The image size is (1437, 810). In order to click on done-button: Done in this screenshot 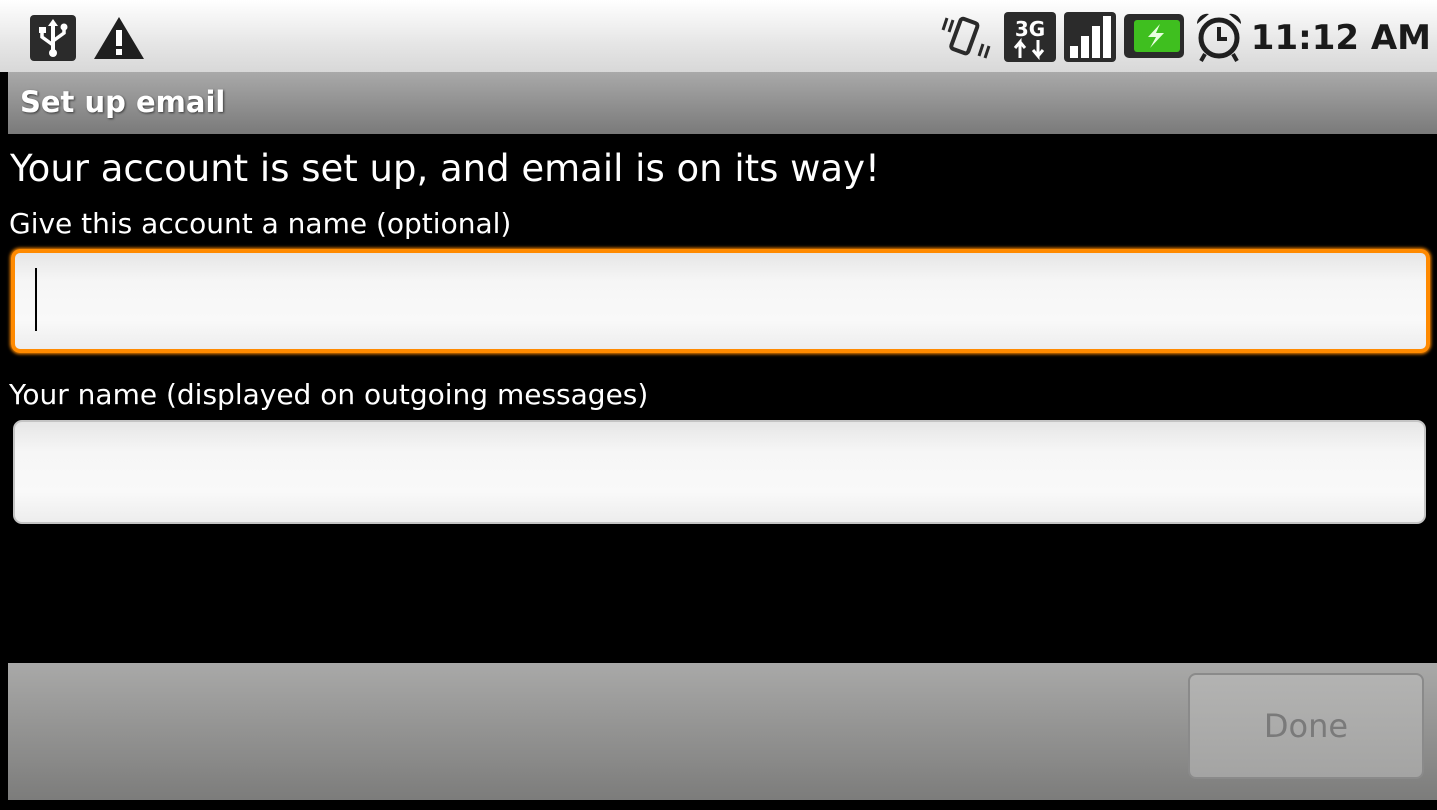, I will do `click(1306, 726)`.